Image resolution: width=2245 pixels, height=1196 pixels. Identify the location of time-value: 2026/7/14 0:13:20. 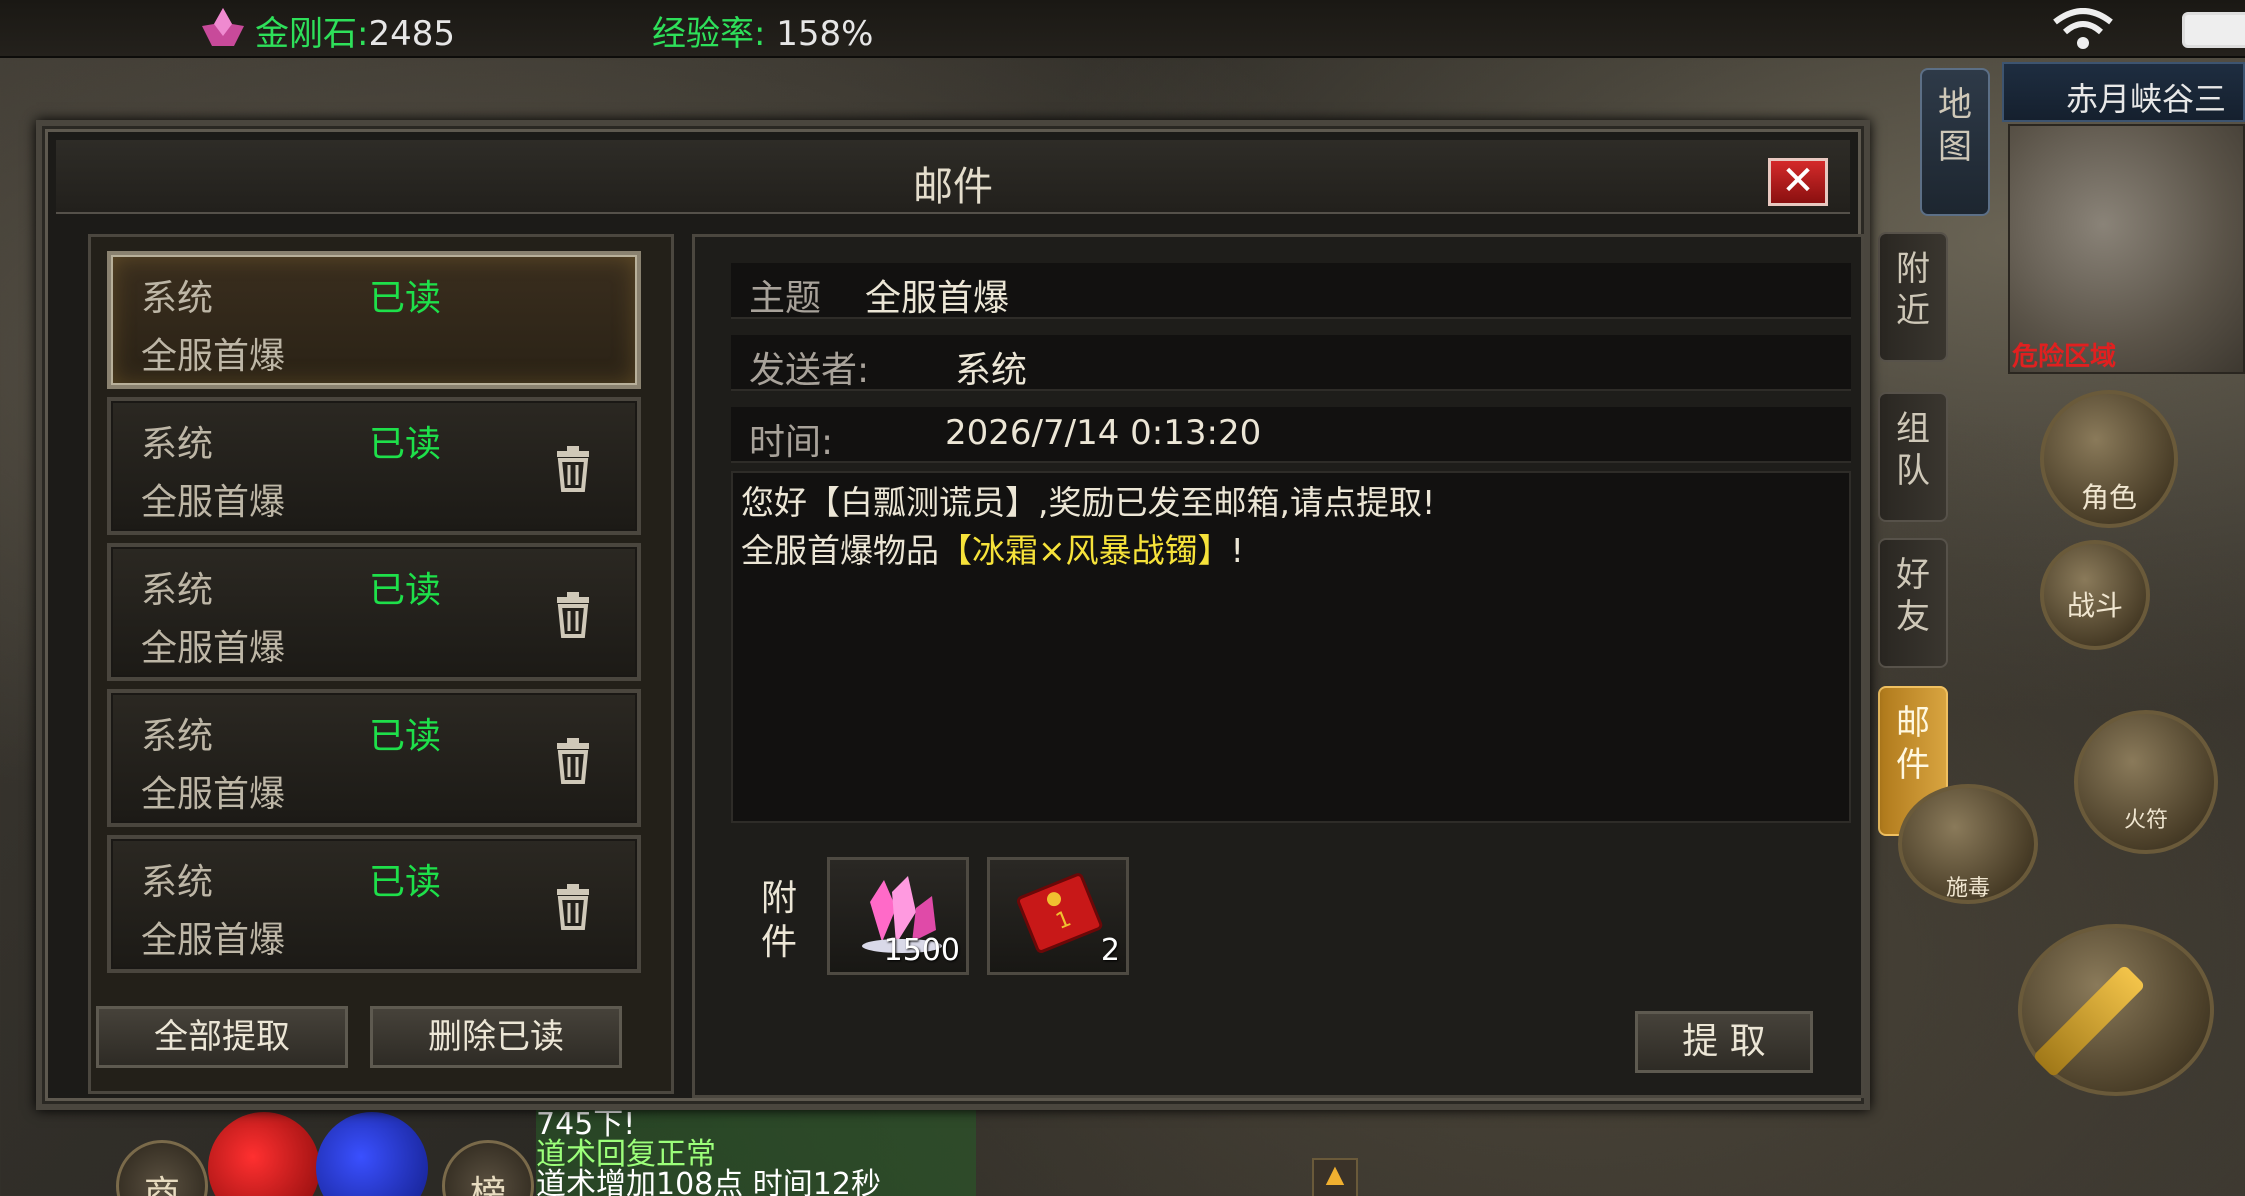
(1103, 433).